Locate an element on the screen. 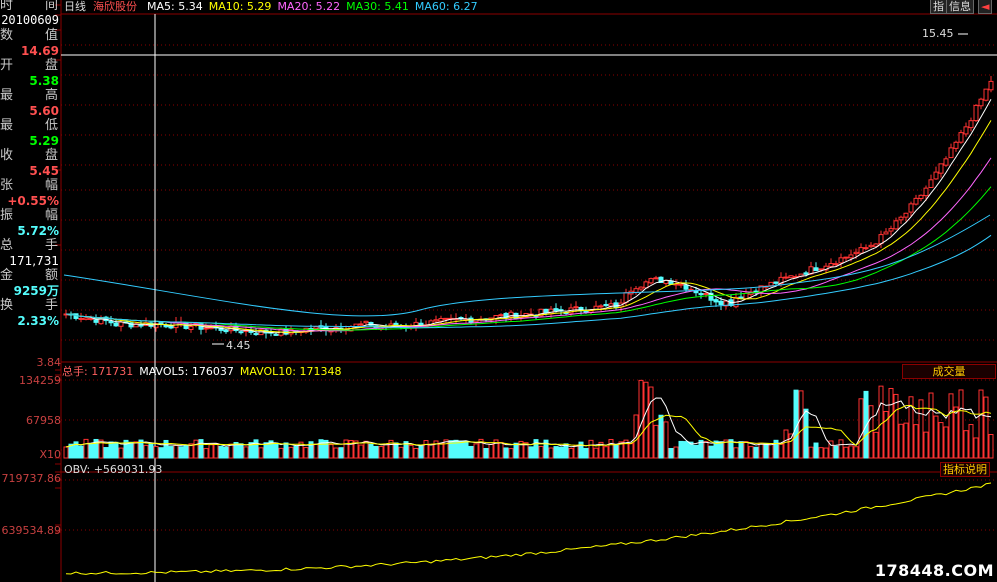 This screenshot has width=997, height=582. low-label: 最低 is located at coordinates (29, 125).